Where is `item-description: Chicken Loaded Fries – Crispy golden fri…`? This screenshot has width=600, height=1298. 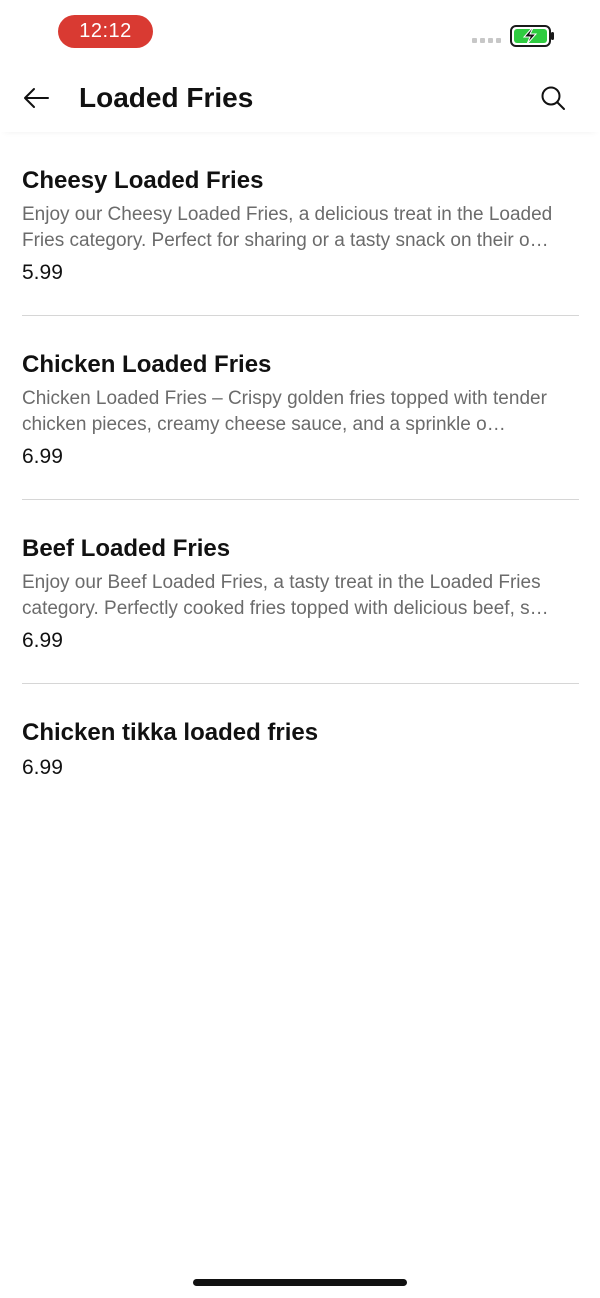 item-description: Chicken Loaded Fries – Crispy golden fri… is located at coordinates (284, 411).